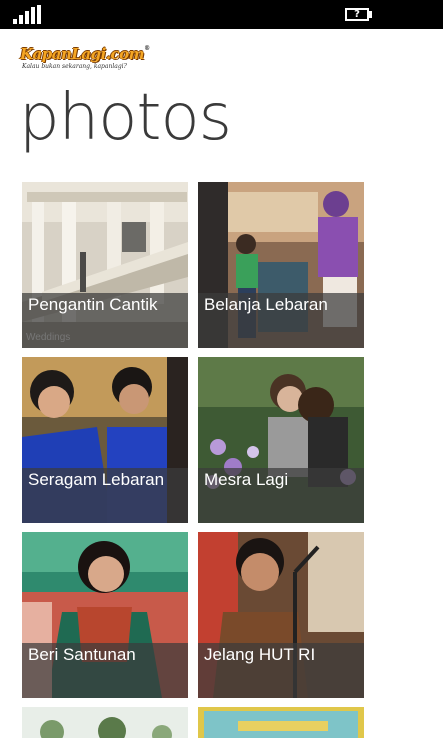 This screenshot has width=443, height=738. I want to click on tile-label: Belanja Lebaran, so click(266, 304).